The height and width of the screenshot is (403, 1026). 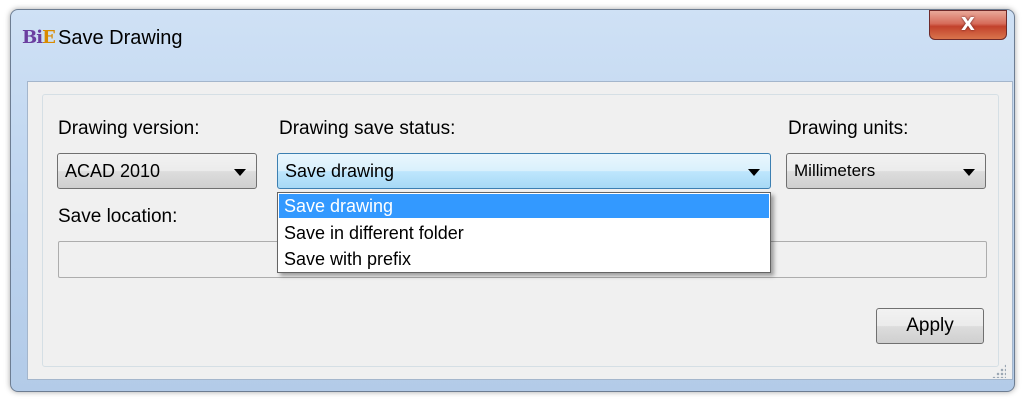 I want to click on drawing-units-value: Millimeters, so click(x=835, y=170).